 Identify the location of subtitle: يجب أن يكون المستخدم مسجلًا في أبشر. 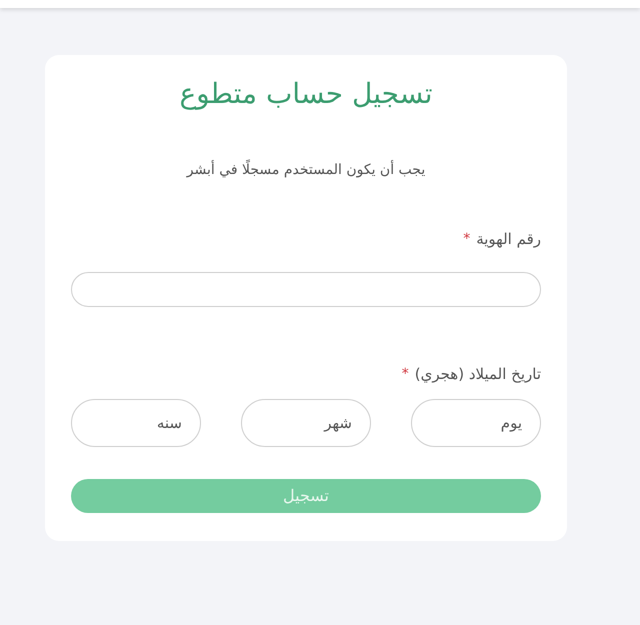
(306, 170).